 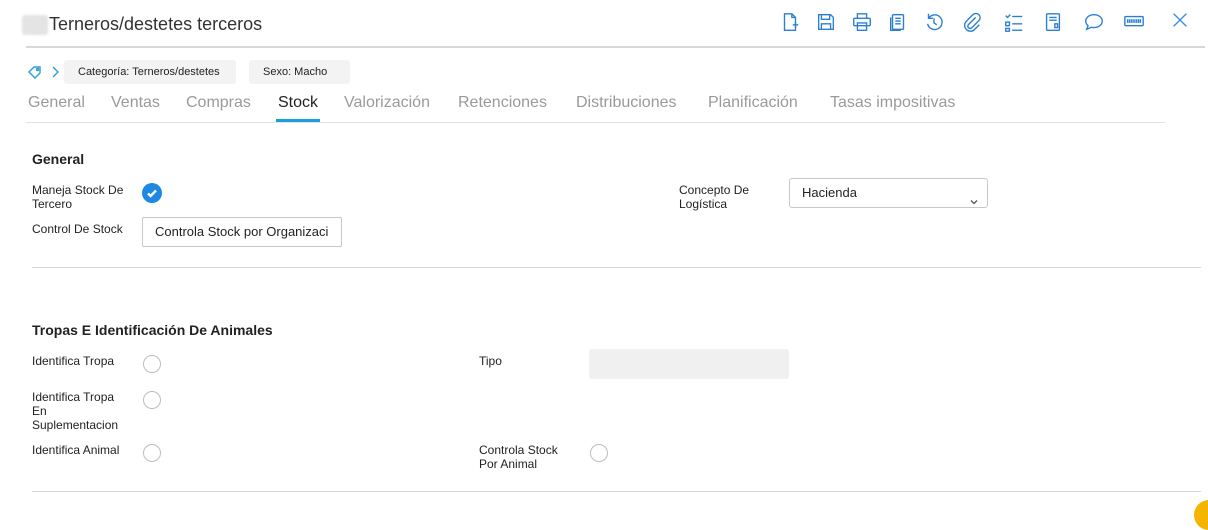 What do you see at coordinates (152, 330) in the screenshot?
I see `section-title-tropas: Tropas E Identificación De Animales` at bounding box center [152, 330].